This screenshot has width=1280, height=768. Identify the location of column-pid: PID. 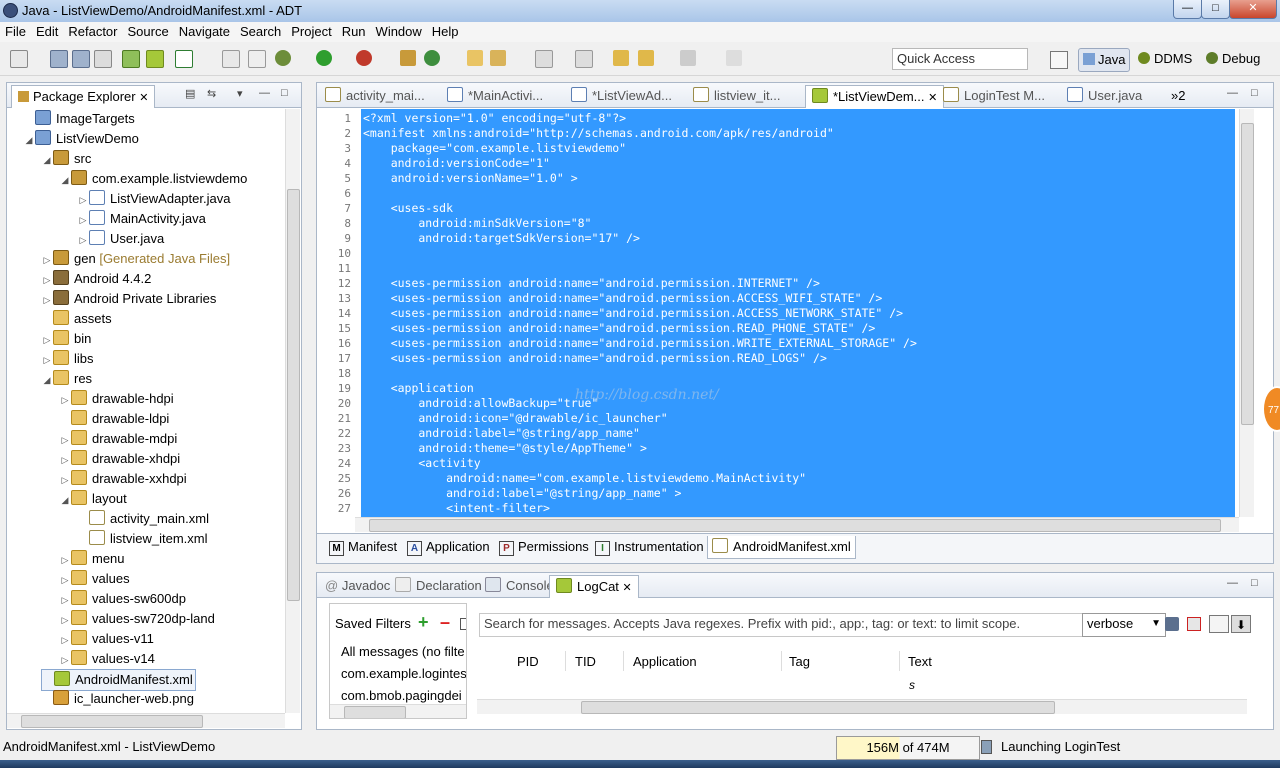
(528, 661).